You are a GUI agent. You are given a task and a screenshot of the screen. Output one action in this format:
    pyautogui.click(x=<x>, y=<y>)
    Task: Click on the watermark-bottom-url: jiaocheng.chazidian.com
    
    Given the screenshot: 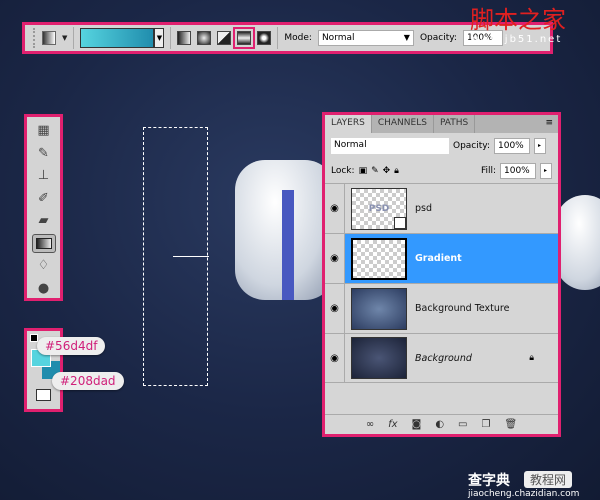 What is the action you would take?
    pyautogui.click(x=524, y=494)
    